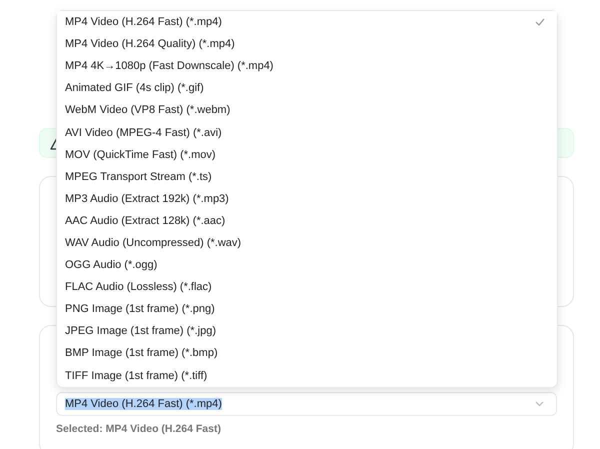 The height and width of the screenshot is (449, 600). What do you see at coordinates (540, 22) in the screenshot?
I see `checkmark-icon` at bounding box center [540, 22].